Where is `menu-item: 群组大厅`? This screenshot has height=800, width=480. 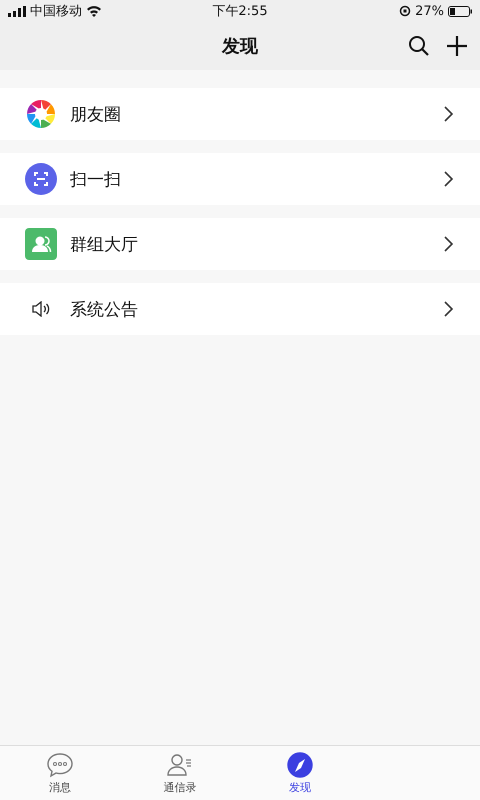 menu-item: 群组大厅 is located at coordinates (240, 244).